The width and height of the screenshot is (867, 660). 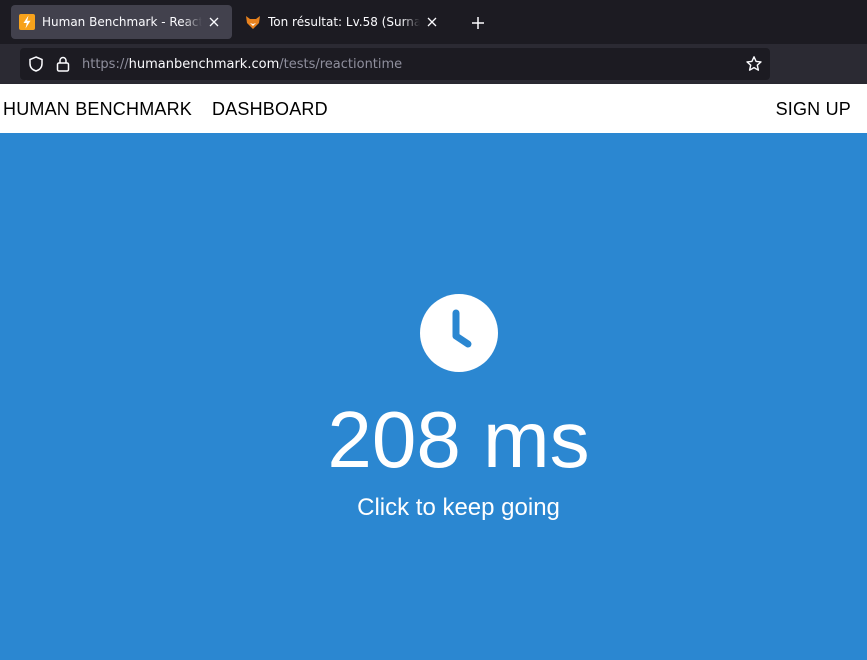 I want to click on url-host: humanbenchmark.com, so click(x=204, y=64).